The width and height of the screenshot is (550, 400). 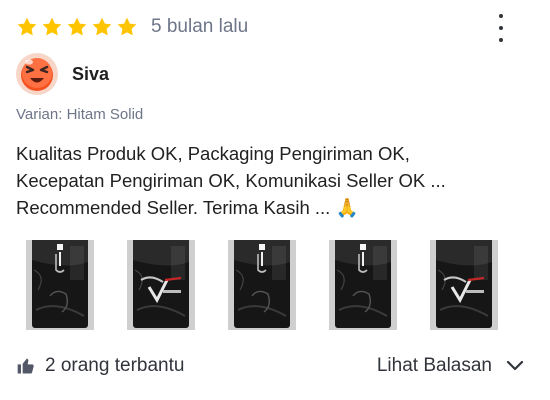 I want to click on rating-row: 5 bulan lalu, so click(x=132, y=27).